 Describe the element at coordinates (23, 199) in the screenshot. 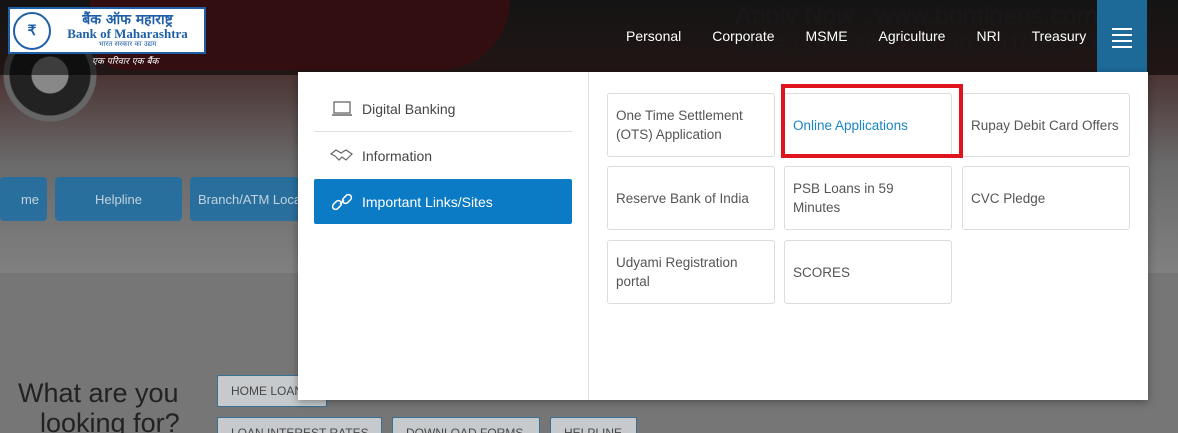

I see `quick-link-partial: me` at that location.